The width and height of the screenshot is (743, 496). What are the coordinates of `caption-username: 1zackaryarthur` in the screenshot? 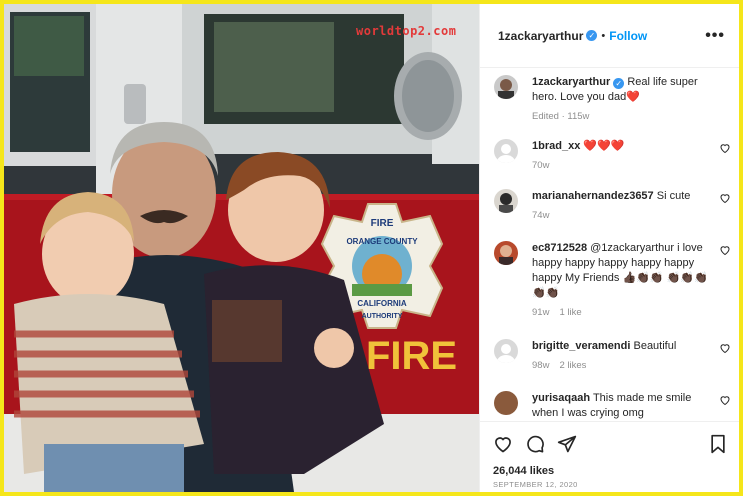 It's located at (571, 82).